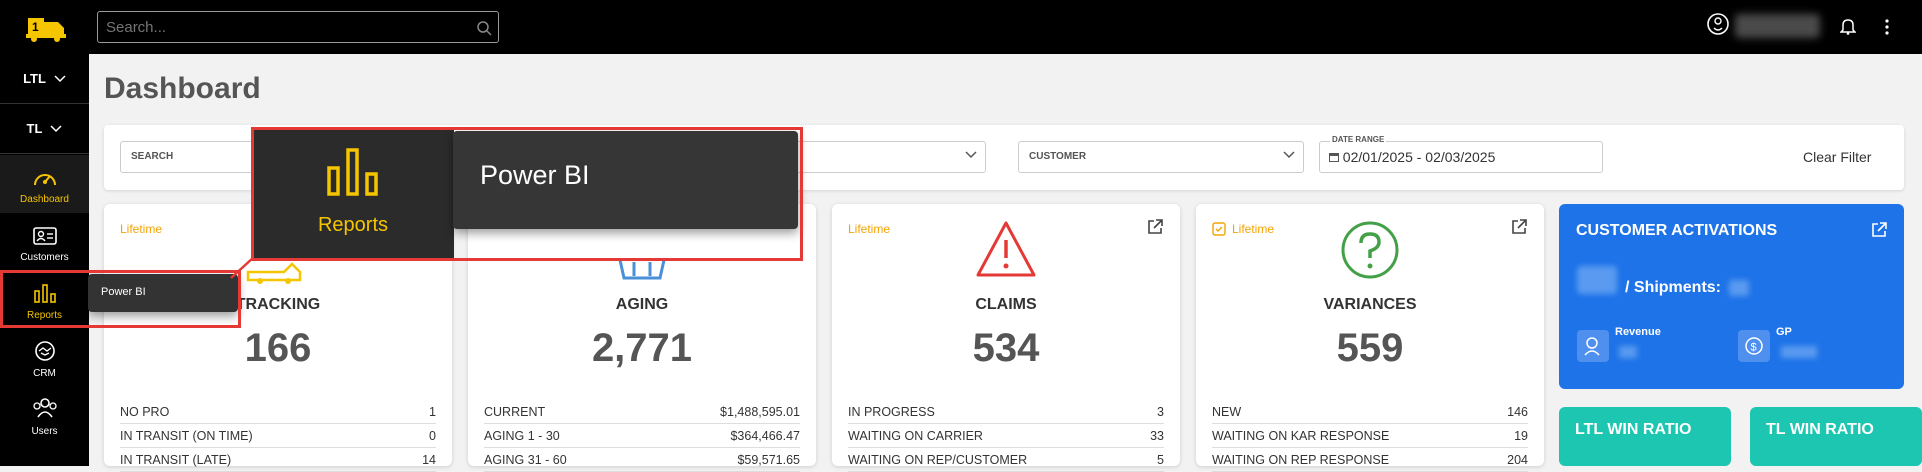 The image size is (1922, 472). What do you see at coordinates (1777, 26) in the screenshot?
I see `user-name-blurred` at bounding box center [1777, 26].